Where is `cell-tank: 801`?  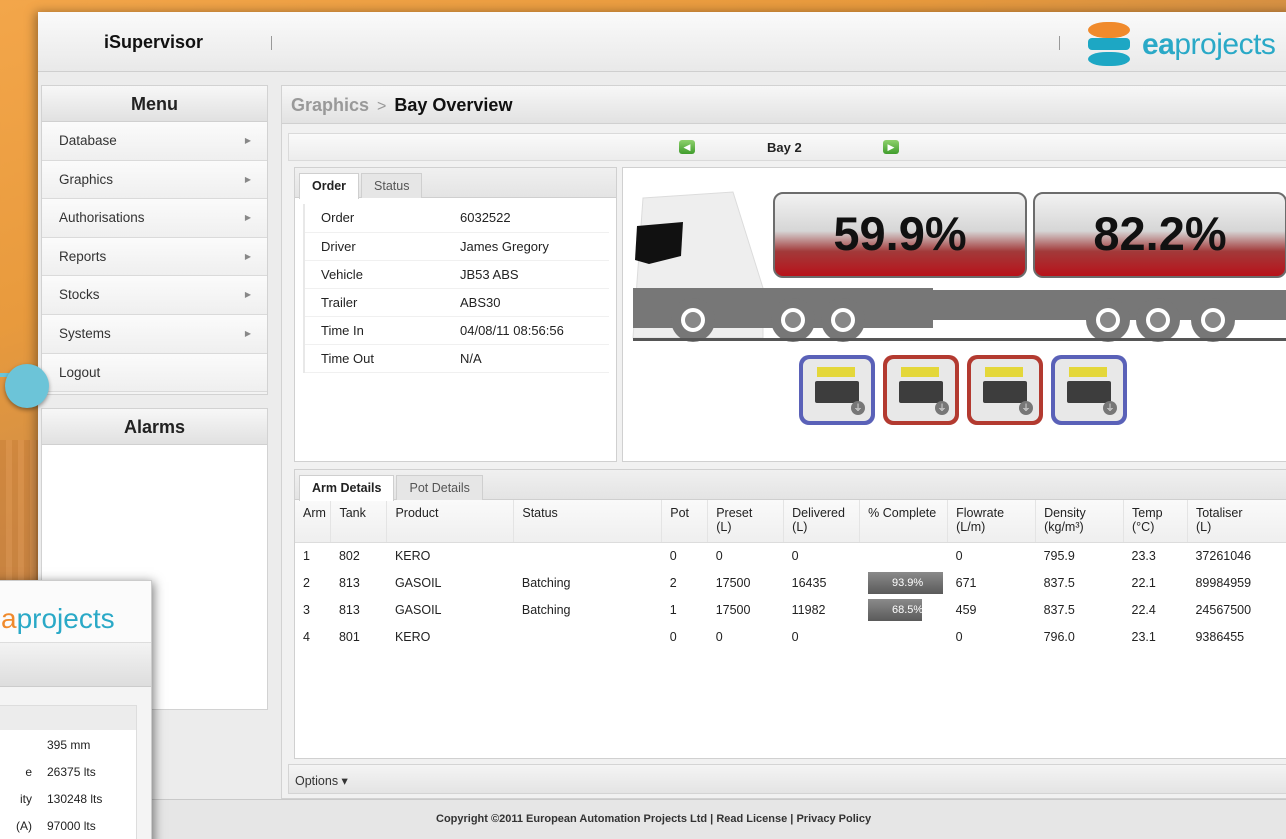
cell-tank: 801 is located at coordinates (349, 636).